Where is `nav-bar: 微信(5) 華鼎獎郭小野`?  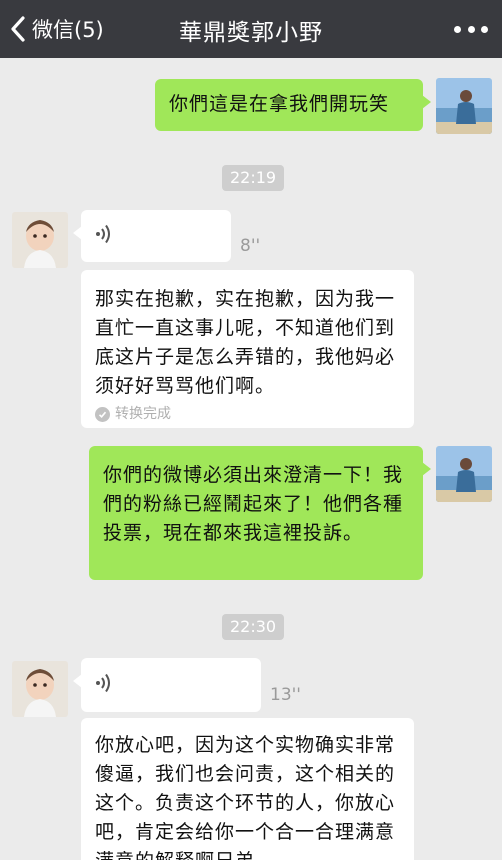
nav-bar: 微信(5) 華鼎獎郭小野 is located at coordinates (251, 29).